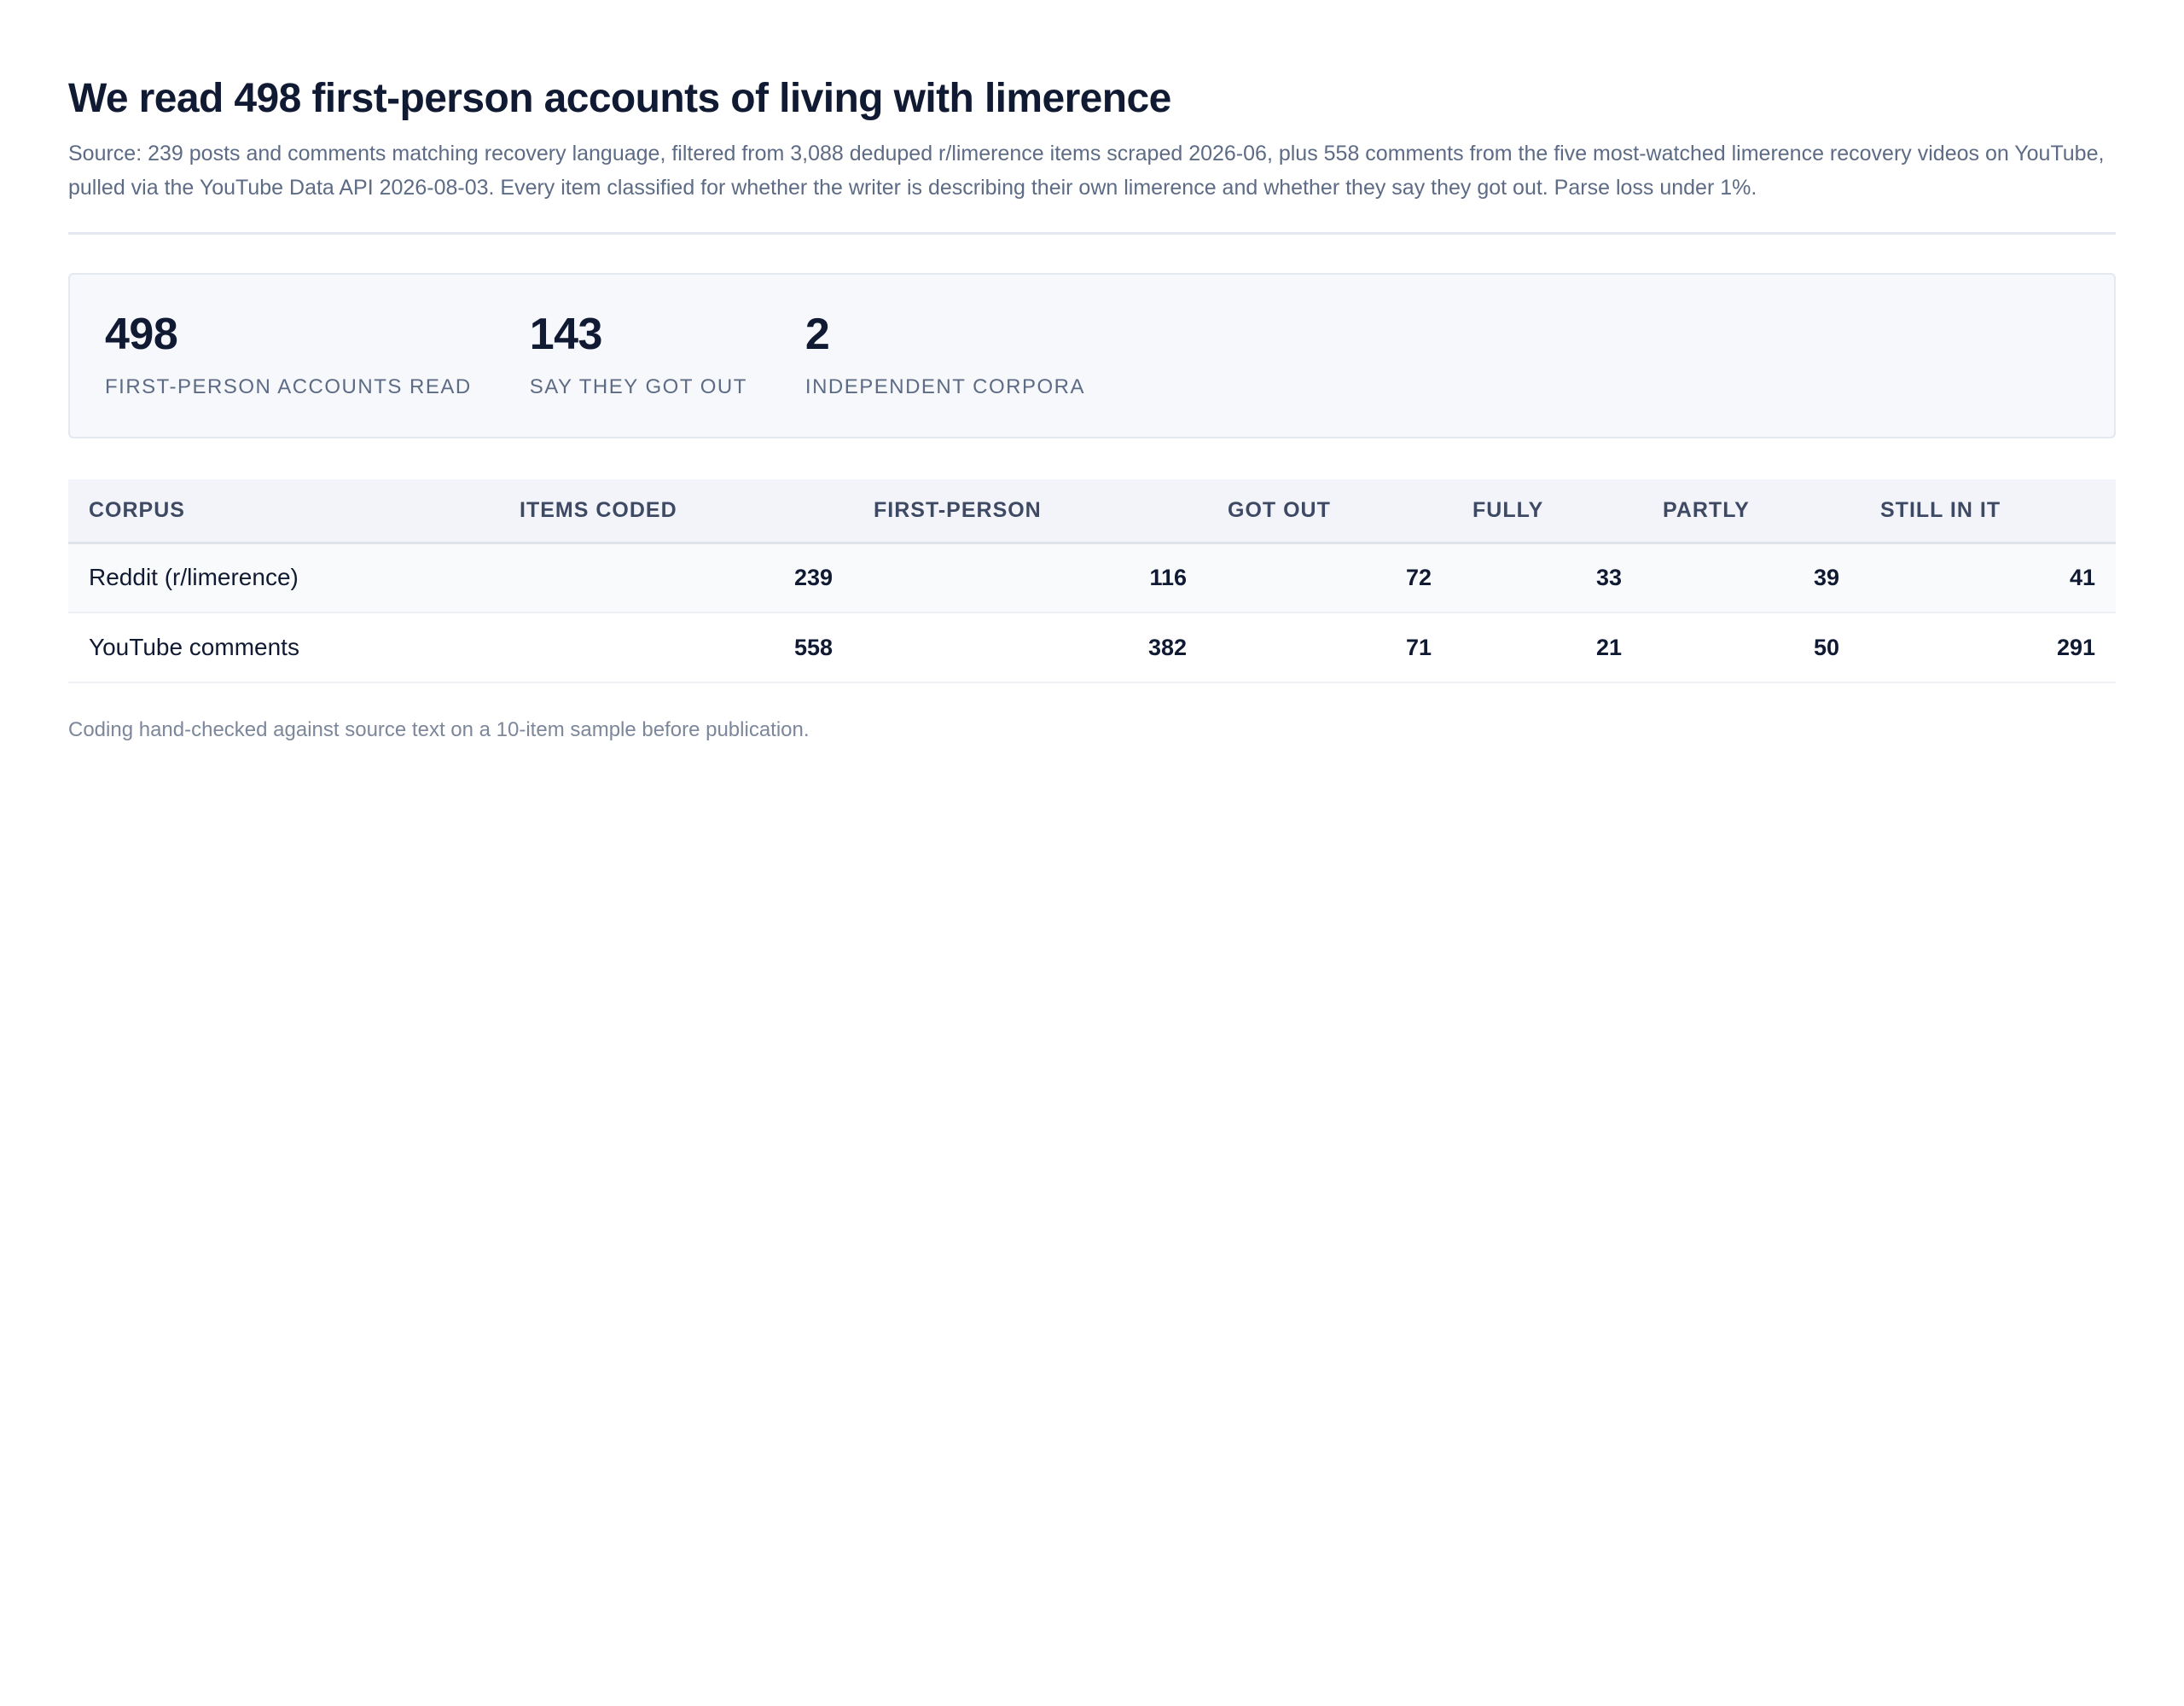  What do you see at coordinates (676, 578) in the screenshot?
I see `cell-items-coded: 239` at bounding box center [676, 578].